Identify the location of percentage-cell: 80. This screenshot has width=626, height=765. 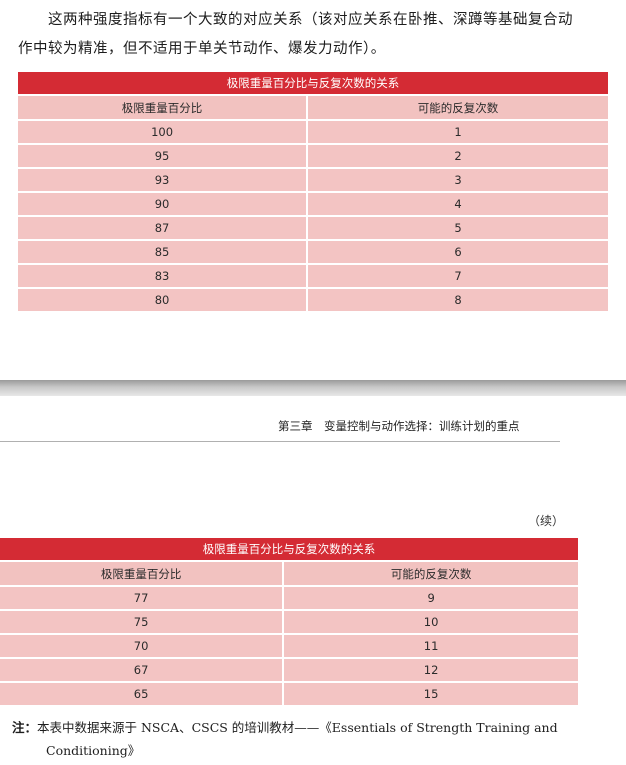
(163, 299).